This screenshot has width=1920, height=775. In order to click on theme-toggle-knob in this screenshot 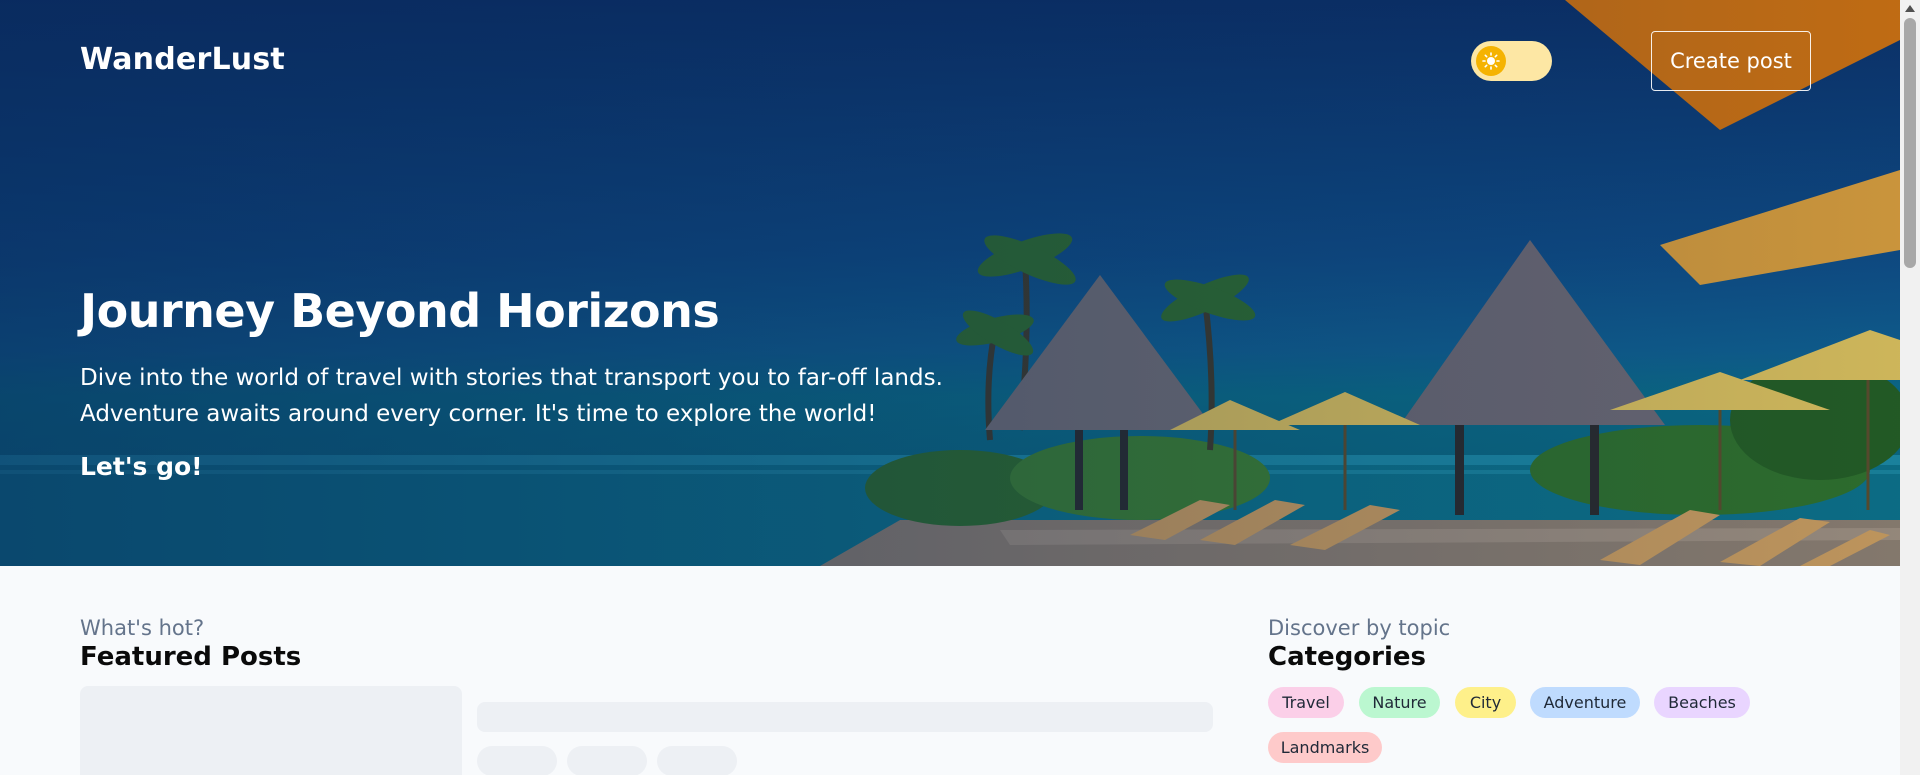, I will do `click(1491, 61)`.